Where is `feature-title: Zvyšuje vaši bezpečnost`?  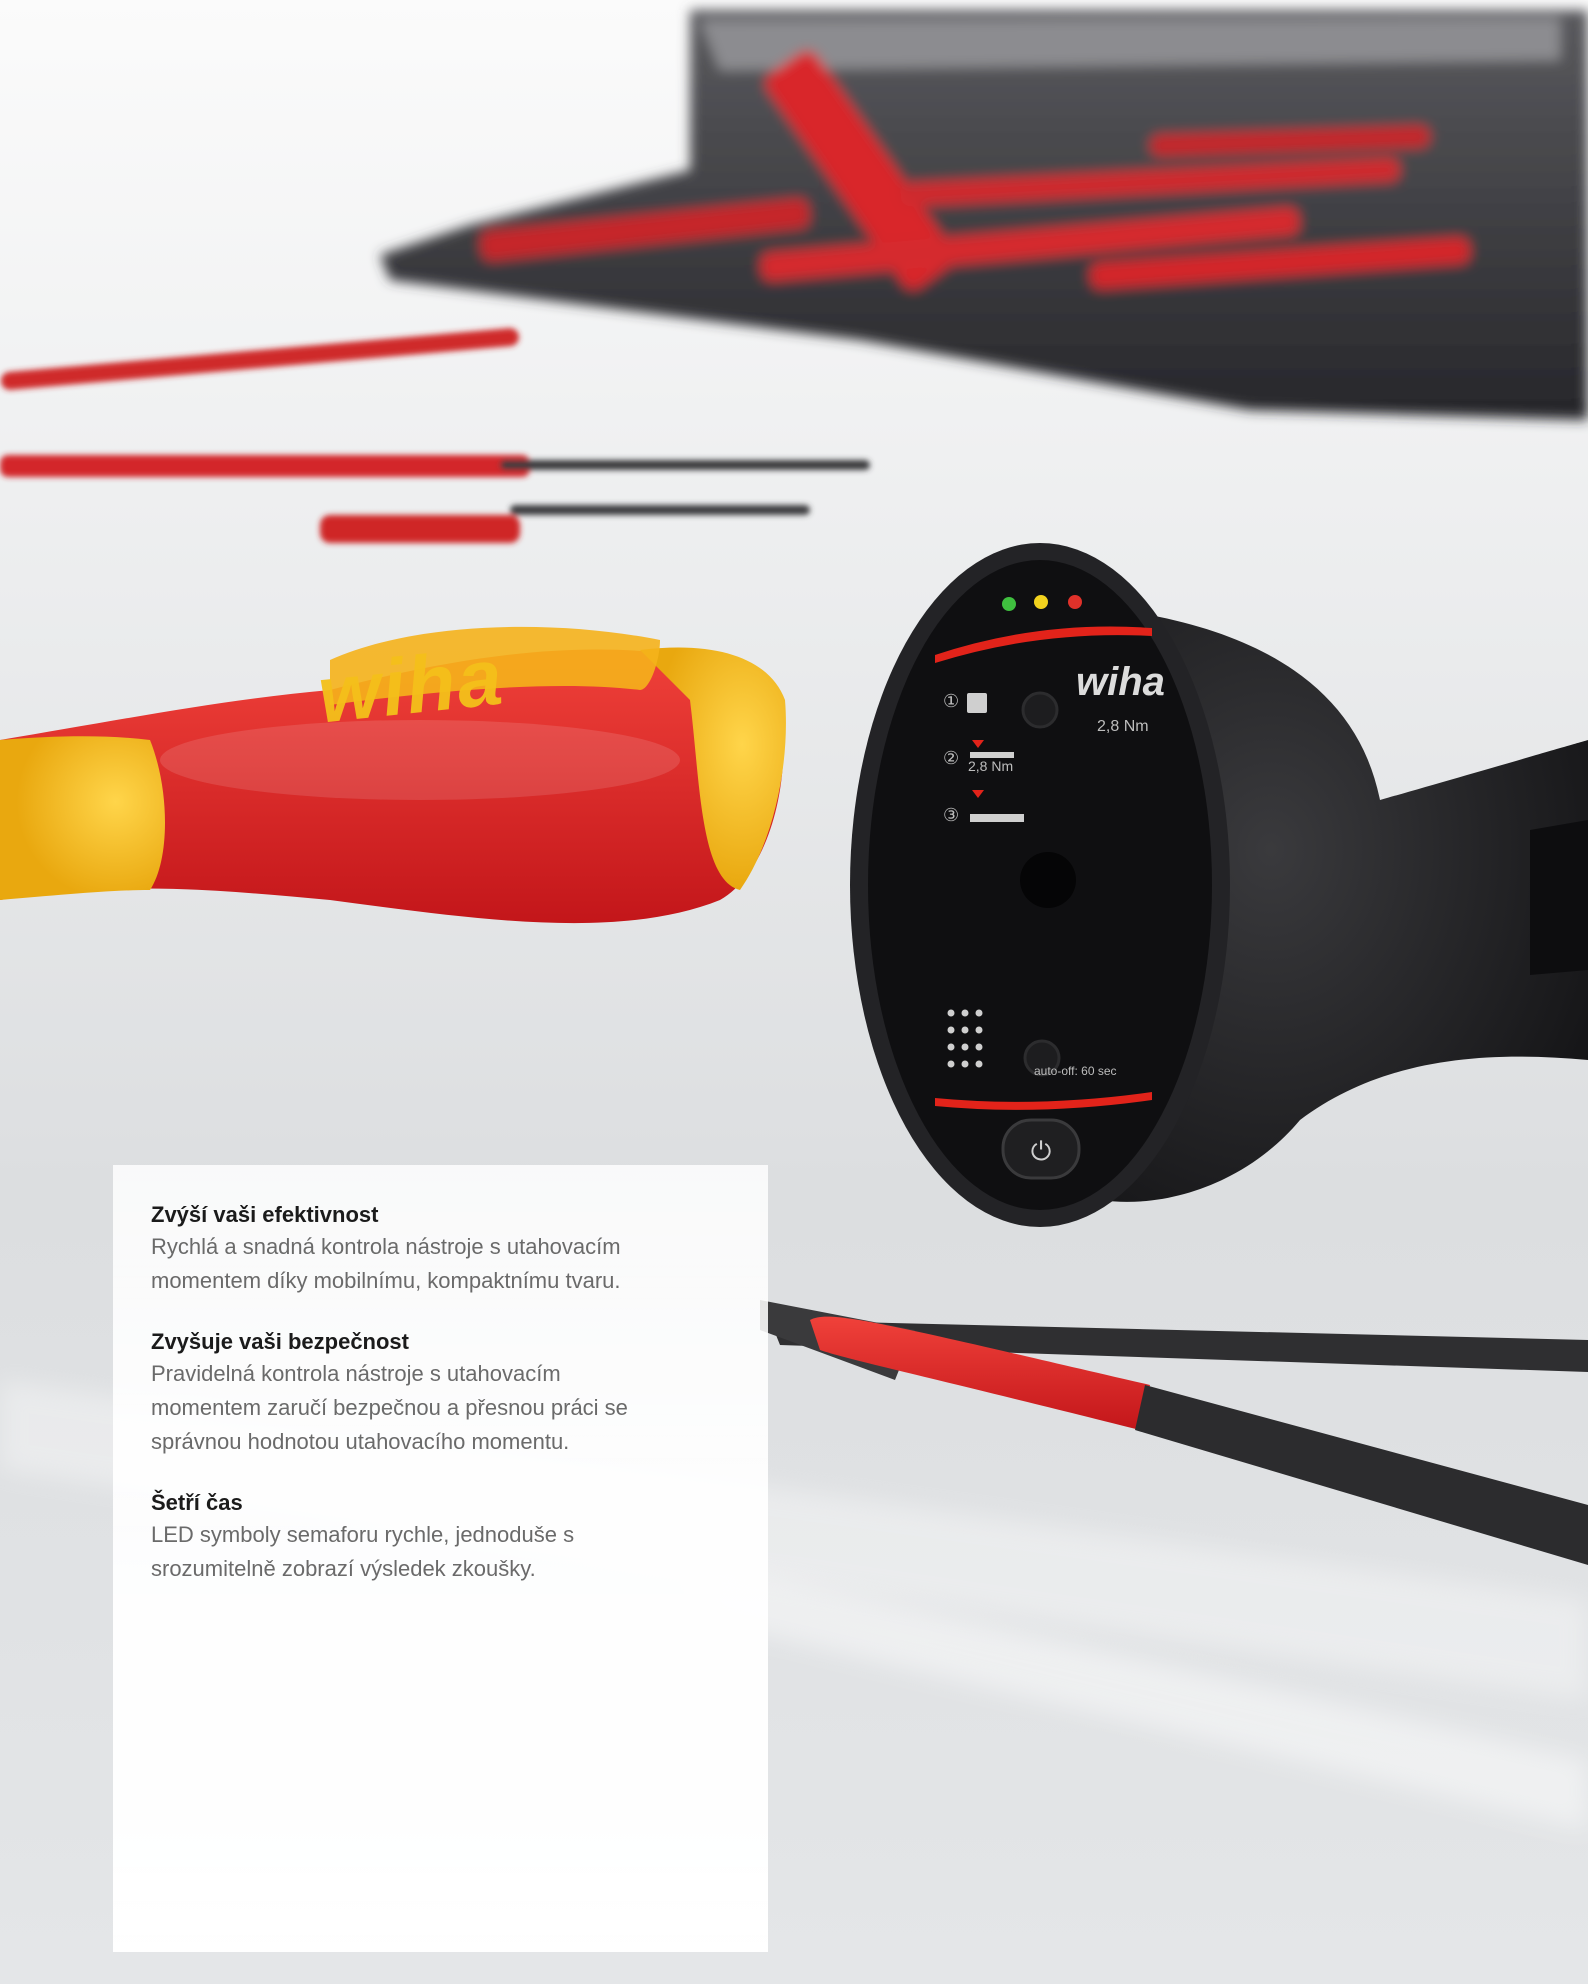
feature-title: Zvyšuje vaši bezpečnost is located at coordinates (280, 1341).